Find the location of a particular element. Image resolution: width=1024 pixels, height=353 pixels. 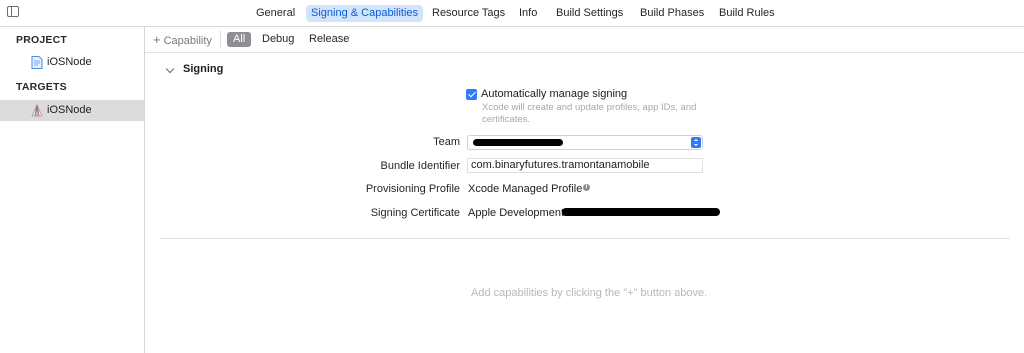

provisioning-profile-value: Xcode Managed Profile is located at coordinates (525, 189).